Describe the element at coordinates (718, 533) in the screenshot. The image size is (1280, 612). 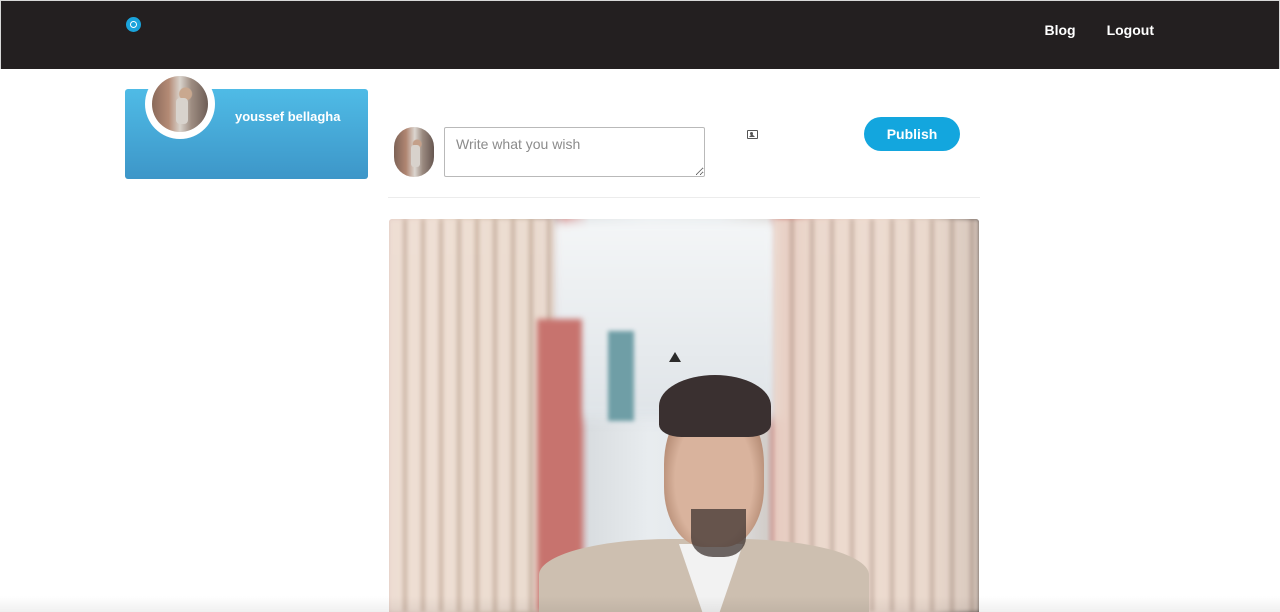
I see `photo-person-beard` at that location.